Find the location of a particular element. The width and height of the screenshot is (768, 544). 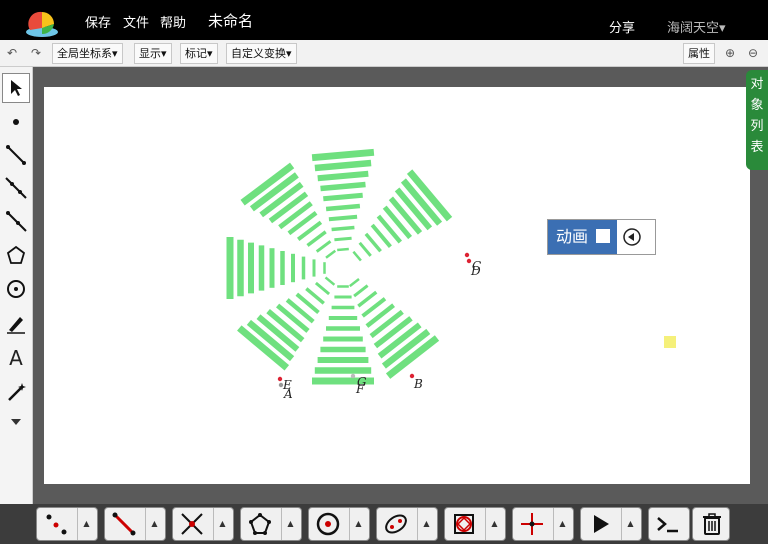

pointer-icon is located at coordinates (16, 88).